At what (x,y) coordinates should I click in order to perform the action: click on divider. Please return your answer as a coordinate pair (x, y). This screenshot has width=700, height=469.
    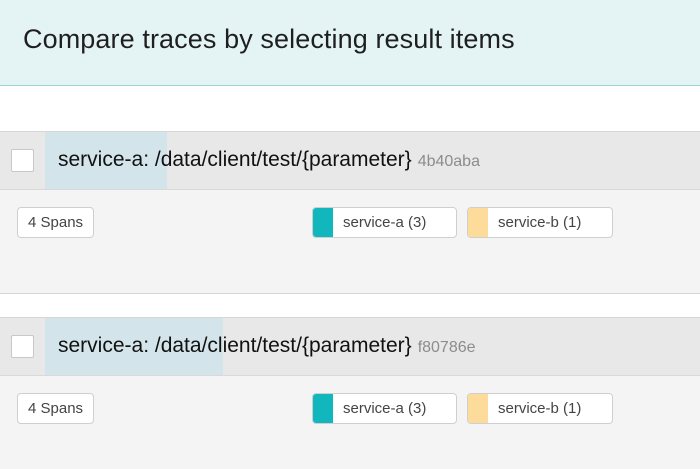
    Looking at the image, I should click on (350, 293).